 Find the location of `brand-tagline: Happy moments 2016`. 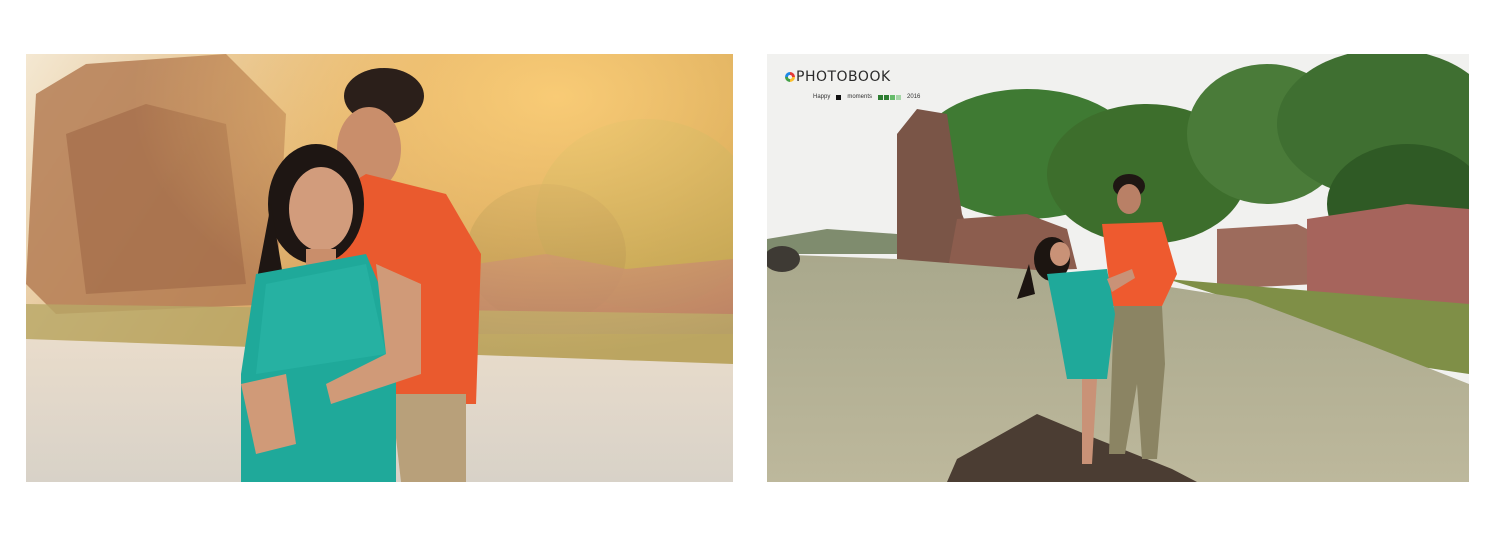

brand-tagline: Happy moments 2016 is located at coordinates (866, 97).